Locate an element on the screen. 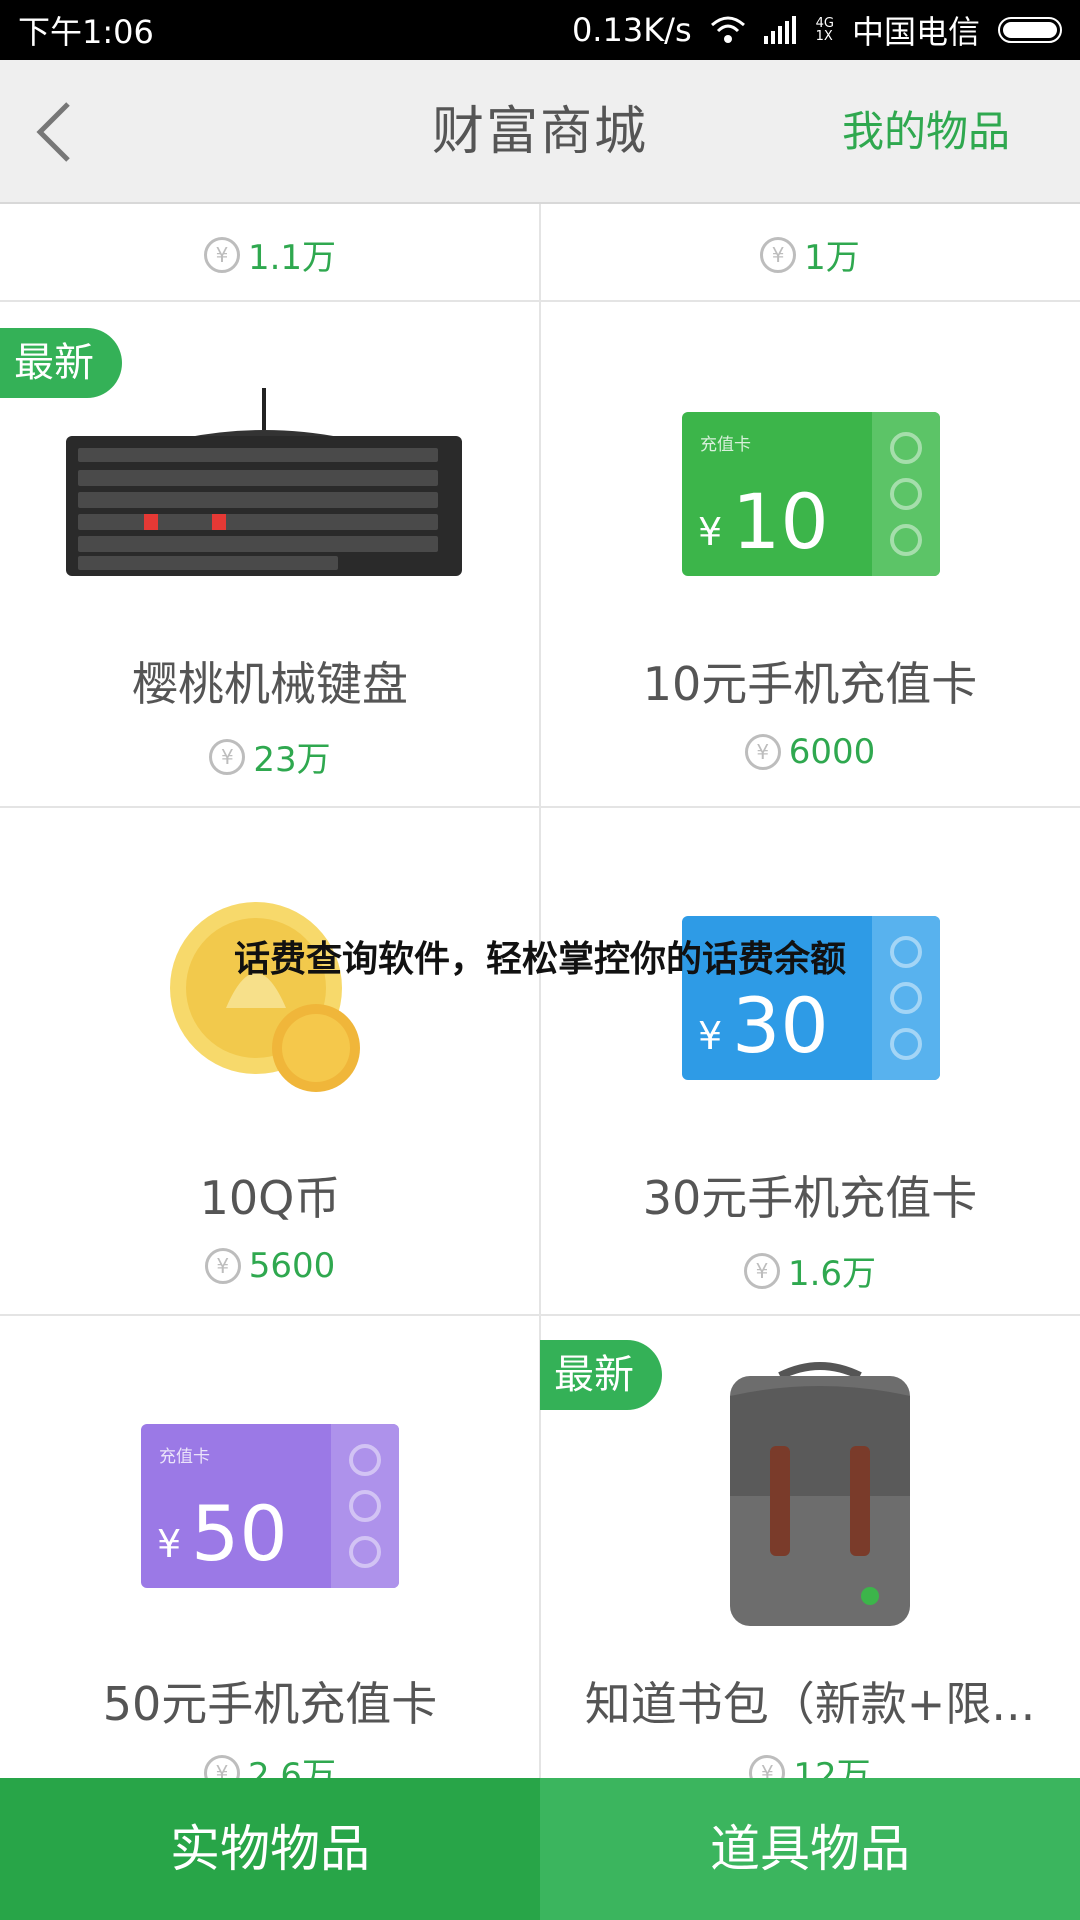 This screenshot has width=1080, height=1920. product-name: 50元手机充值卡 is located at coordinates (270, 1704).